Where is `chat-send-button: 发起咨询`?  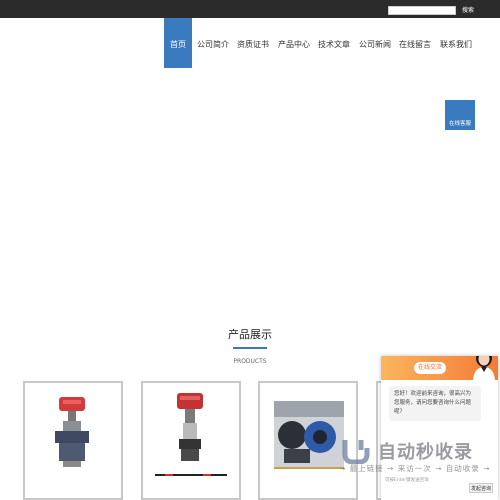
chat-send-button: 发起咨询 is located at coordinates (481, 488).